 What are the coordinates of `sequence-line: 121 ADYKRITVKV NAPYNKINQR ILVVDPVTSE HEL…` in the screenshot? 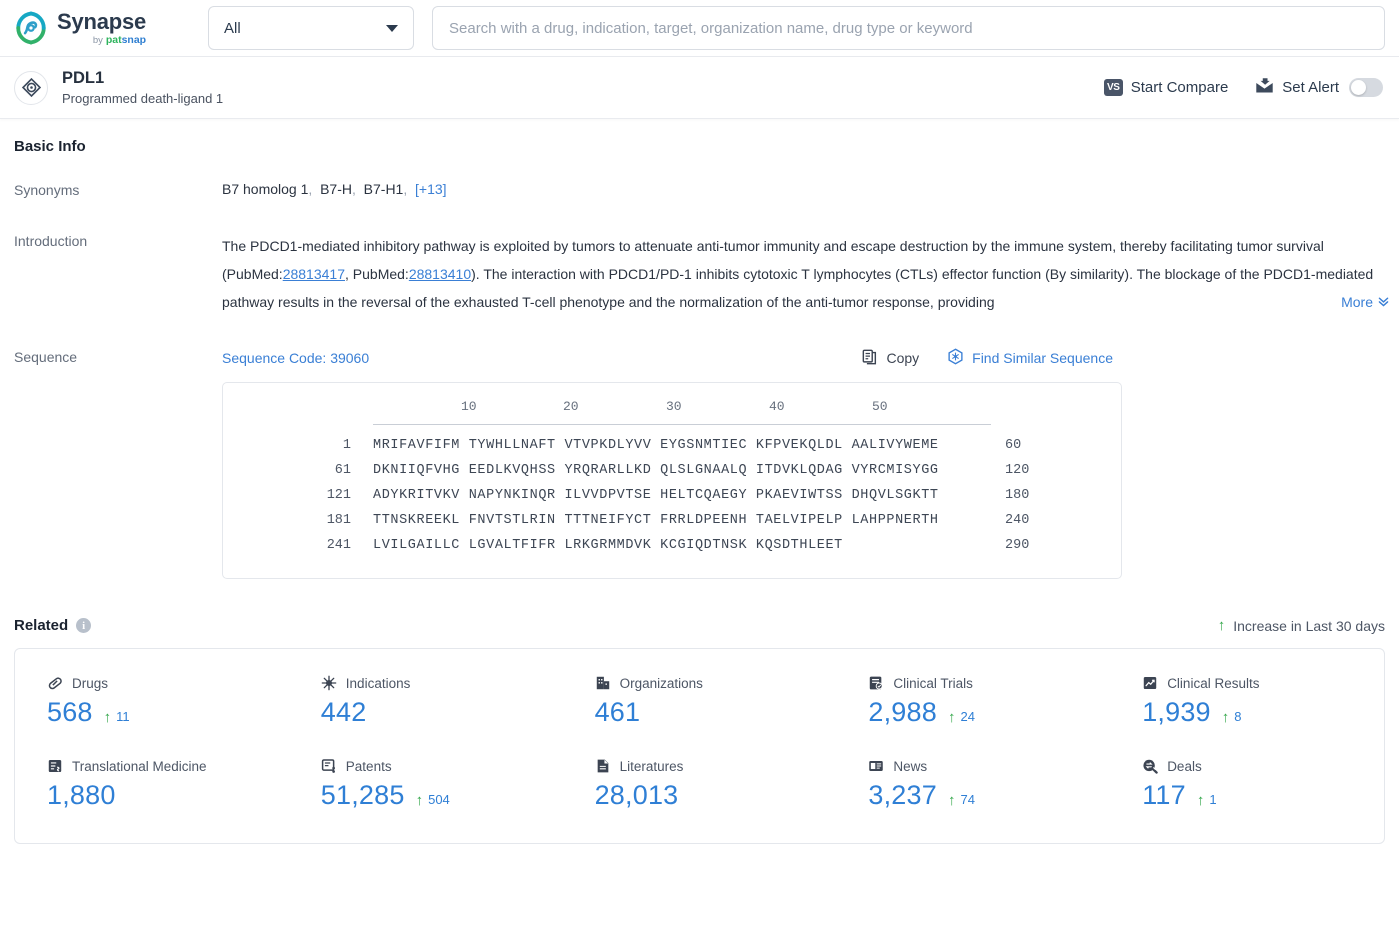 It's located at (672, 495).